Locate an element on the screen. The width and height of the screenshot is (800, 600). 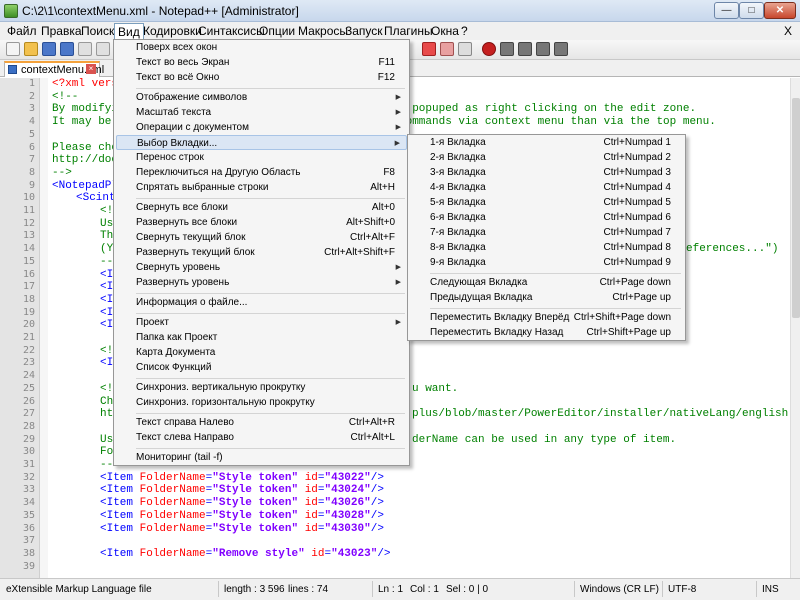
menu-item-label: Текст во всё Окно is located at coordinates (178, 77).